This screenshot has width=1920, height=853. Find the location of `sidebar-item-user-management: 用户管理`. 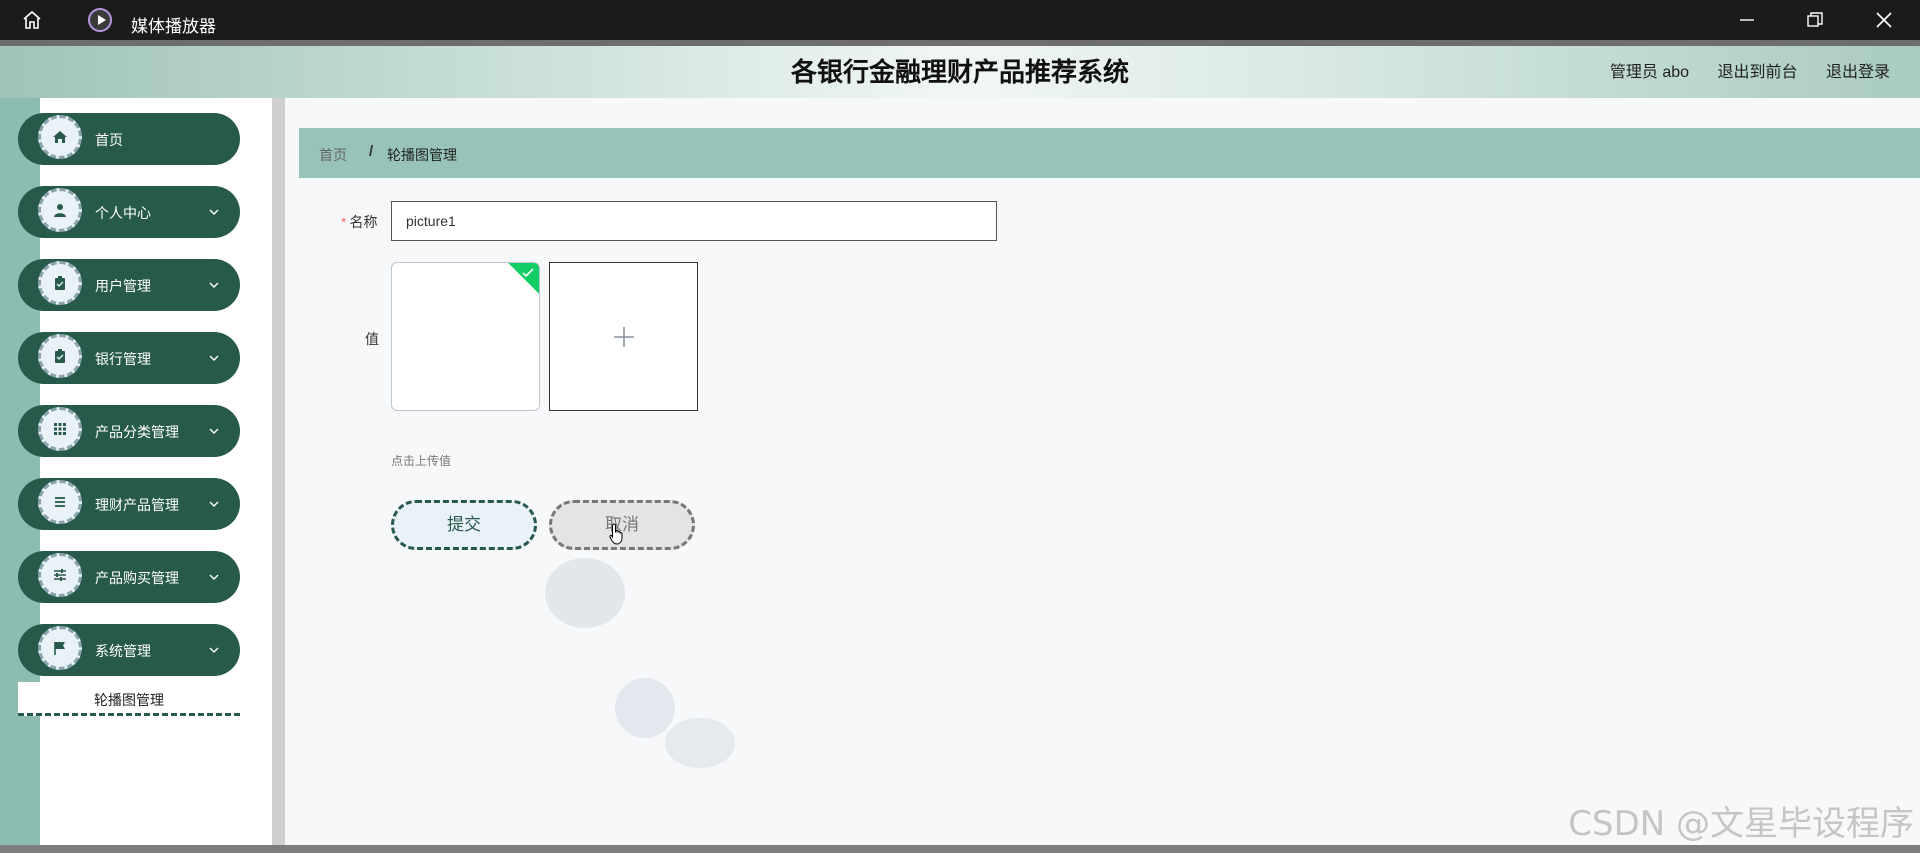

sidebar-item-user-management: 用户管理 is located at coordinates (129, 285).